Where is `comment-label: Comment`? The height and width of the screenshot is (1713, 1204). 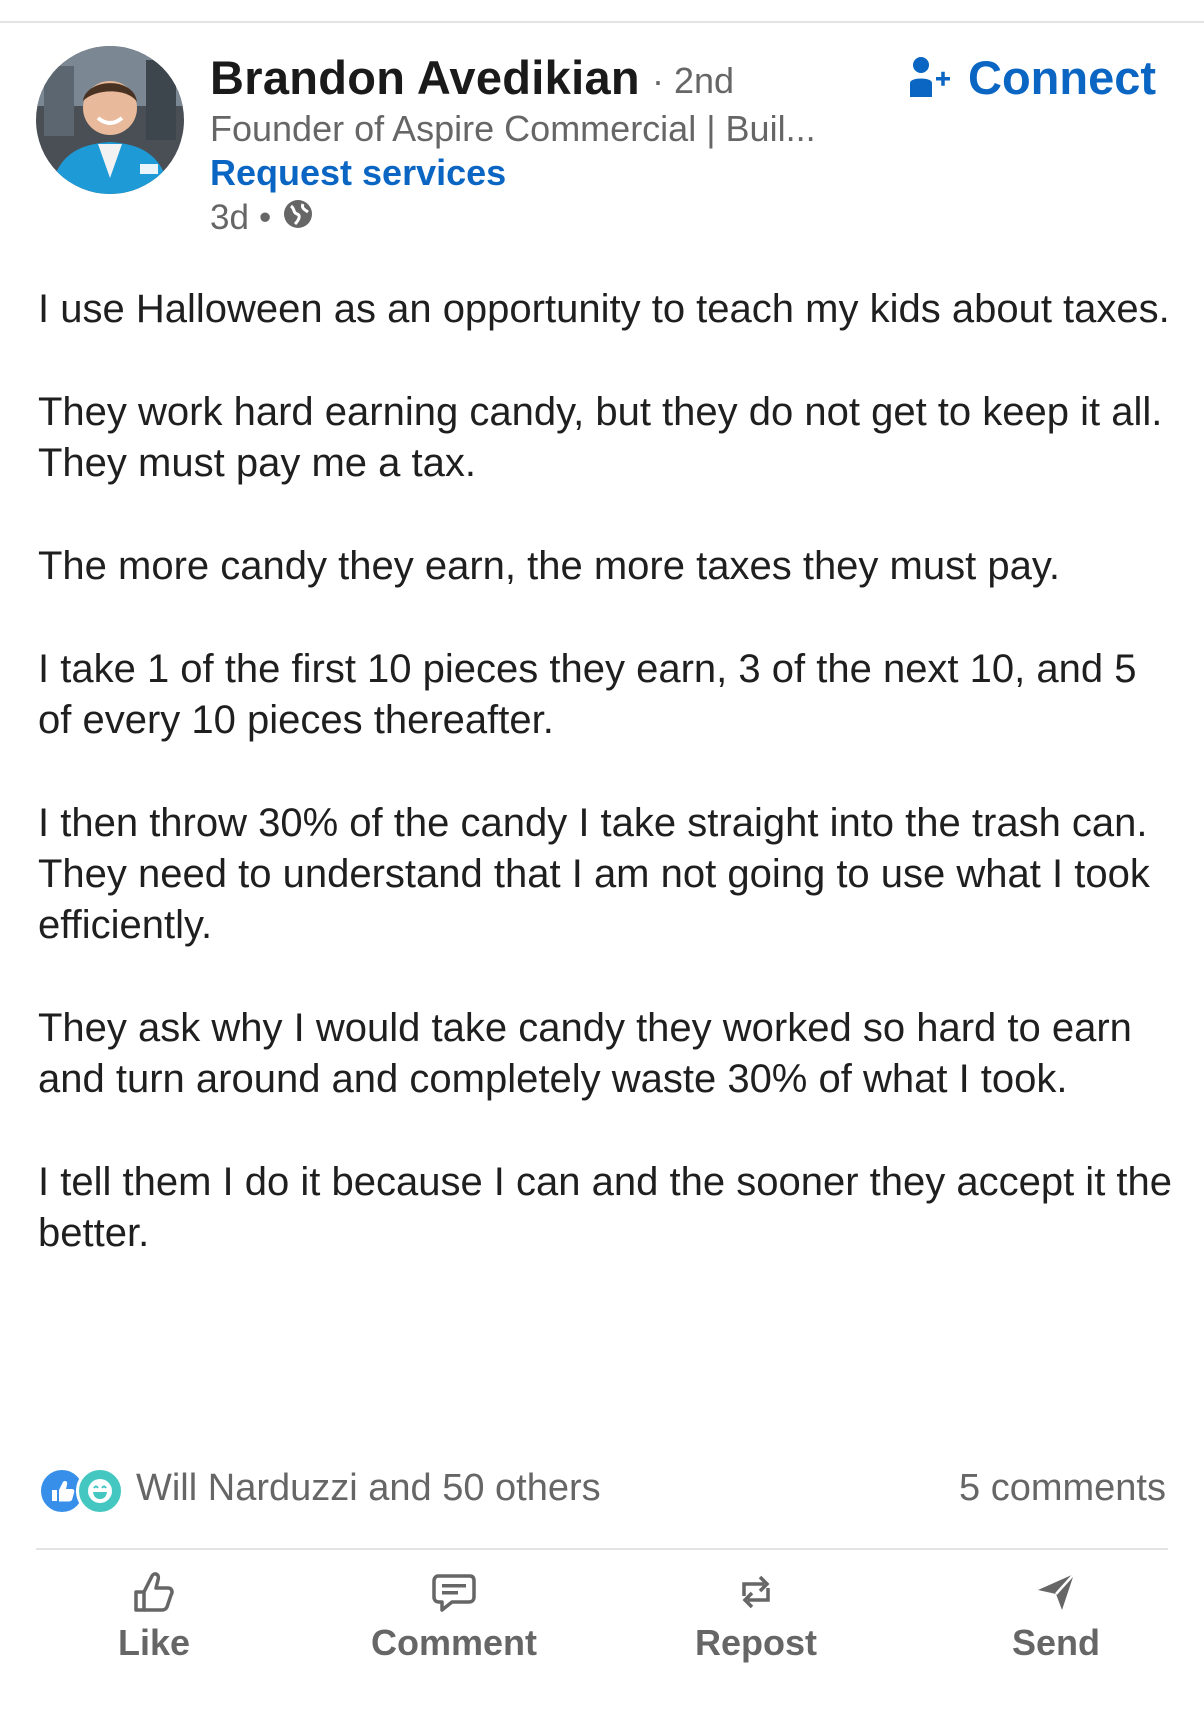 comment-label: Comment is located at coordinates (453, 1642).